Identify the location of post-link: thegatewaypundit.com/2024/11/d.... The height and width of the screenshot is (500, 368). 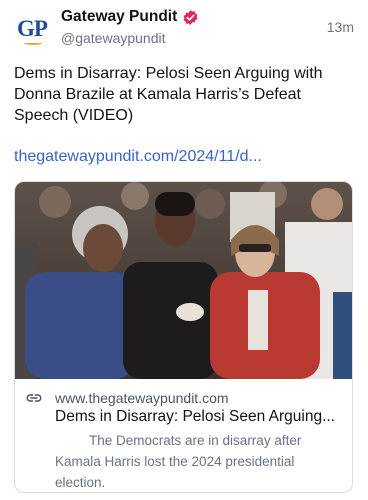
(184, 157).